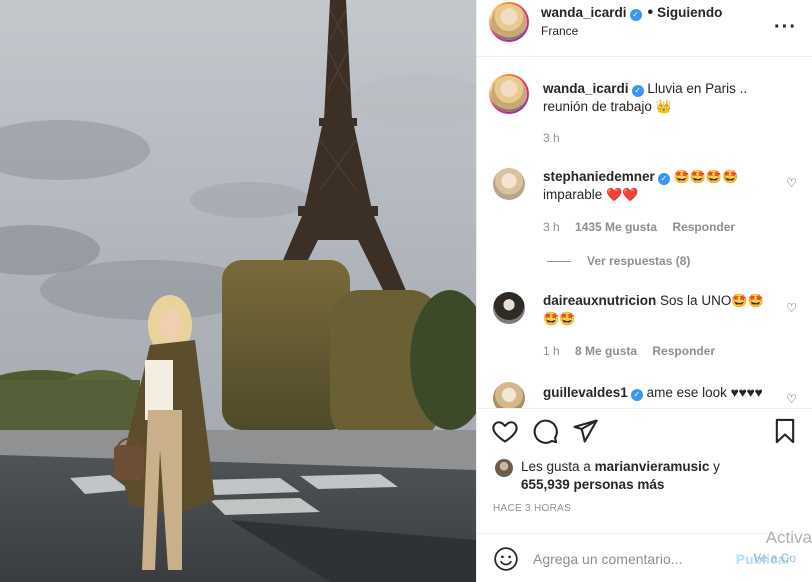 Image resolution: width=812 pixels, height=582 pixels. Describe the element at coordinates (788, 537) in the screenshot. I see `activation-watermark: Activa` at that location.